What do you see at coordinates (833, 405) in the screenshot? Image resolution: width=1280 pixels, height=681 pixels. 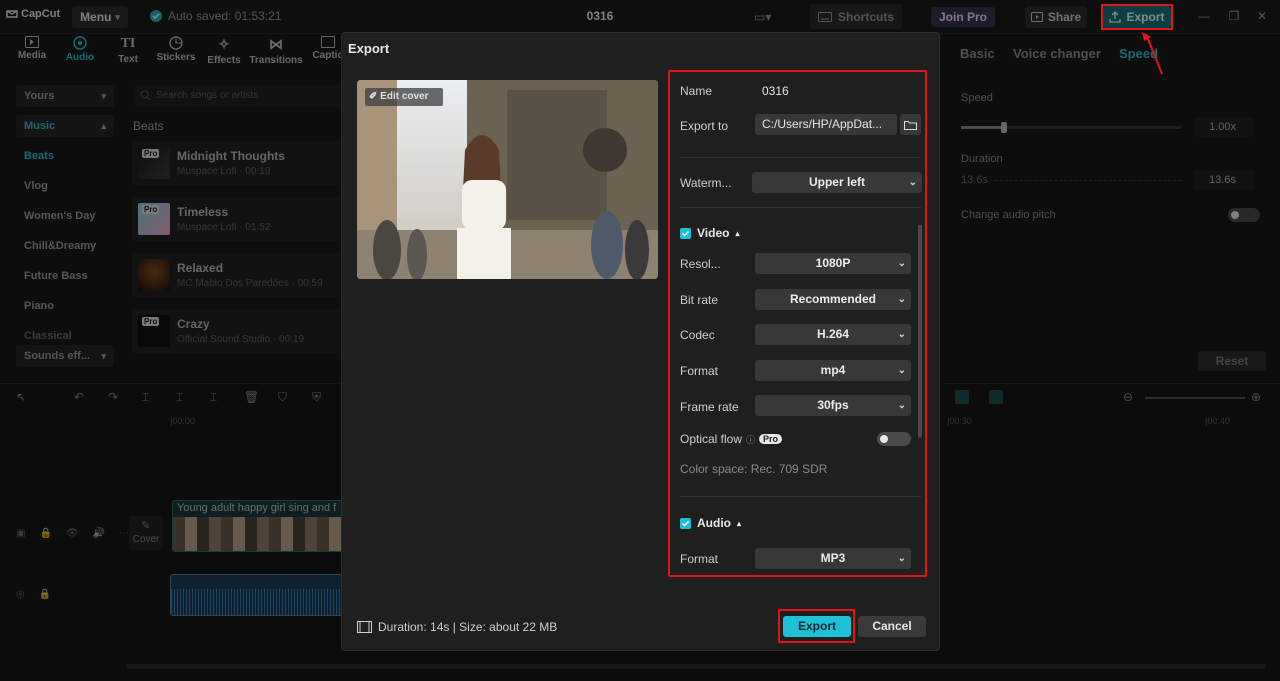 I see `framerate-select: 30fps ⌄` at bounding box center [833, 405].